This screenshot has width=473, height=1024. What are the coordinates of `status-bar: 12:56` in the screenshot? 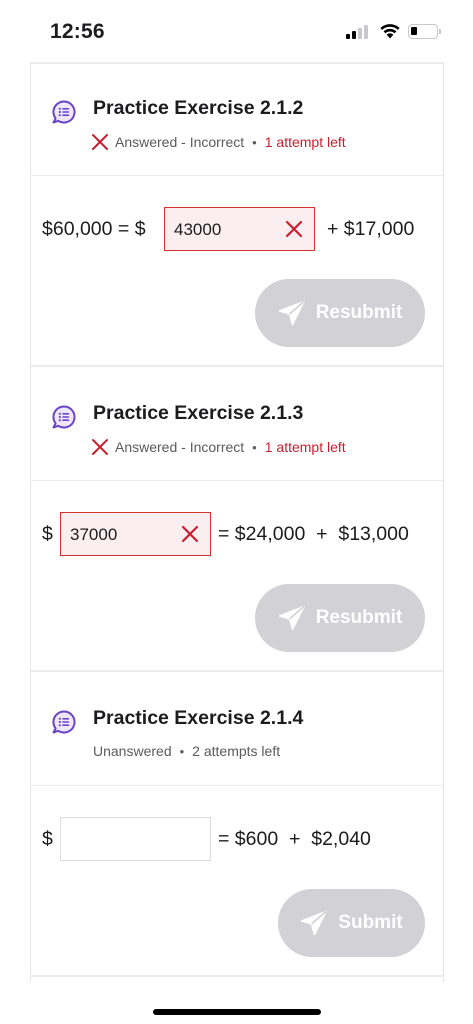 It's located at (236, 31).